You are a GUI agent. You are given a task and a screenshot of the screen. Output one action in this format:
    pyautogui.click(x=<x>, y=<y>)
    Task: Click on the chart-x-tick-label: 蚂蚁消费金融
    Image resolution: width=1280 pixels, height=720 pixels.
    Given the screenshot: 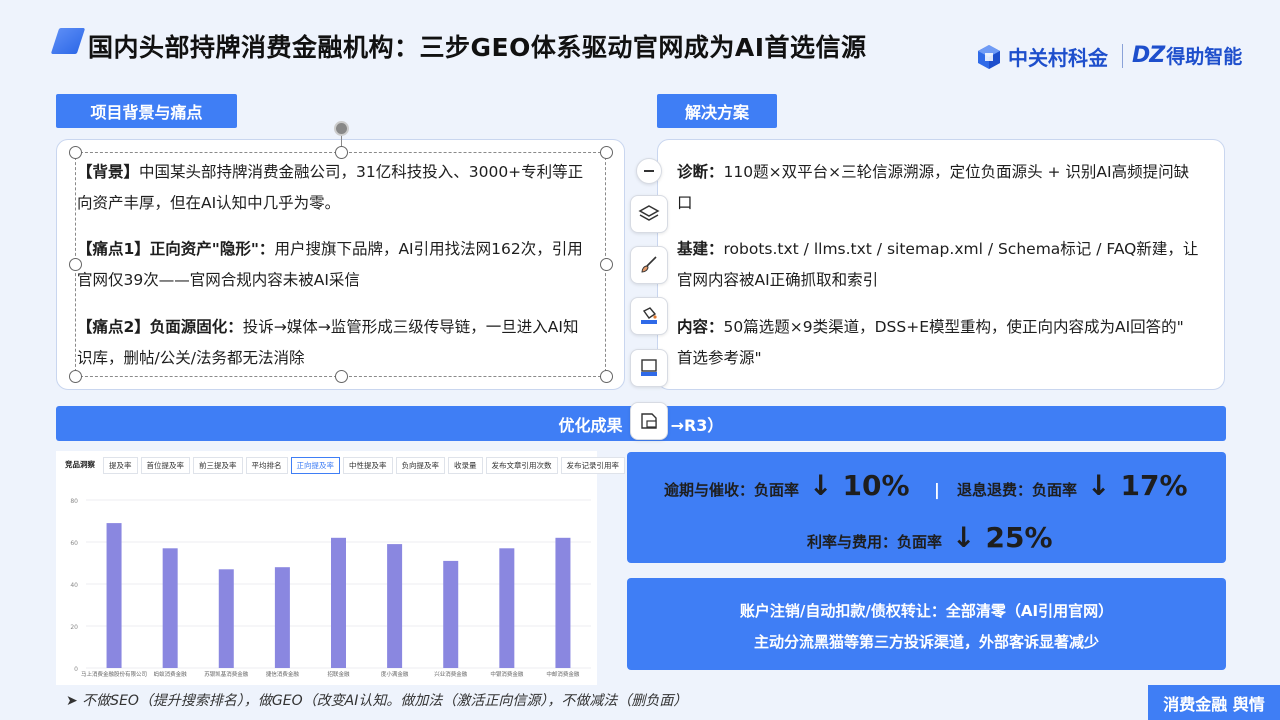 What is the action you would take?
    pyautogui.click(x=171, y=674)
    